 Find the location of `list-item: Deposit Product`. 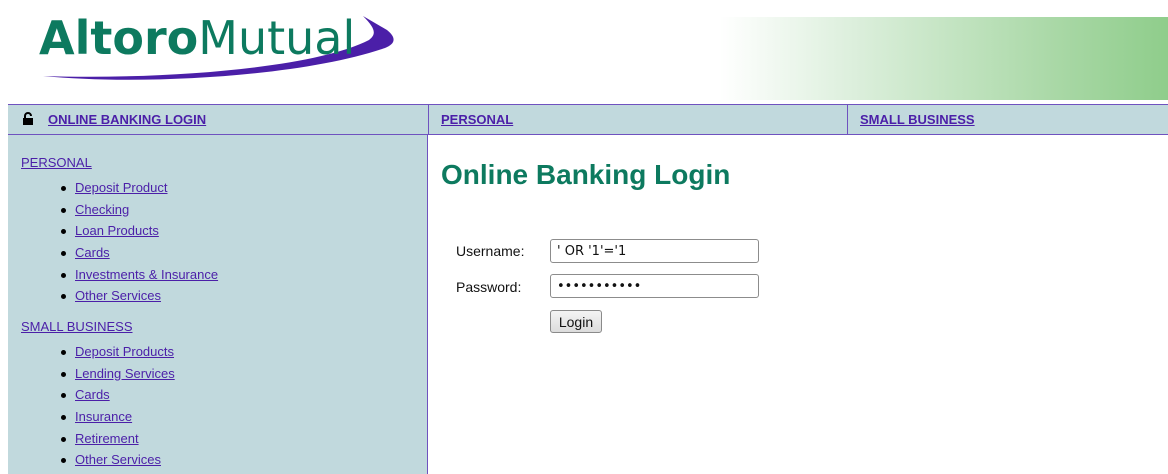

list-item: Deposit Product is located at coordinates (139, 188).